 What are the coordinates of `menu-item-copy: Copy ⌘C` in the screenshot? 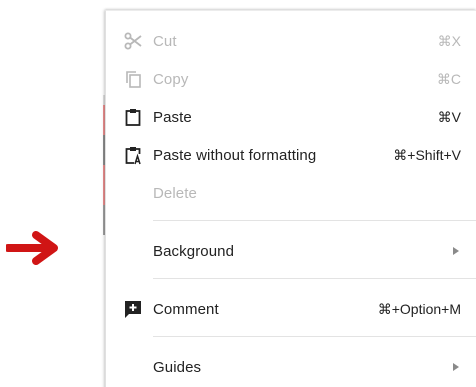 It's located at (291, 79).